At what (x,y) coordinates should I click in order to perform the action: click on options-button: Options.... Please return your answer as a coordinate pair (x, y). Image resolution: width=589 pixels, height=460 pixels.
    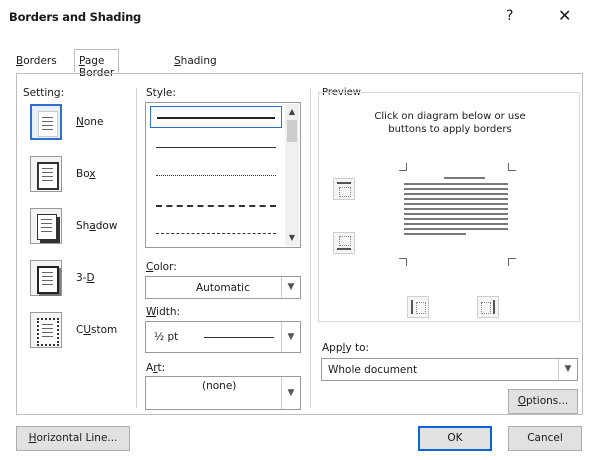
    Looking at the image, I should click on (543, 401).